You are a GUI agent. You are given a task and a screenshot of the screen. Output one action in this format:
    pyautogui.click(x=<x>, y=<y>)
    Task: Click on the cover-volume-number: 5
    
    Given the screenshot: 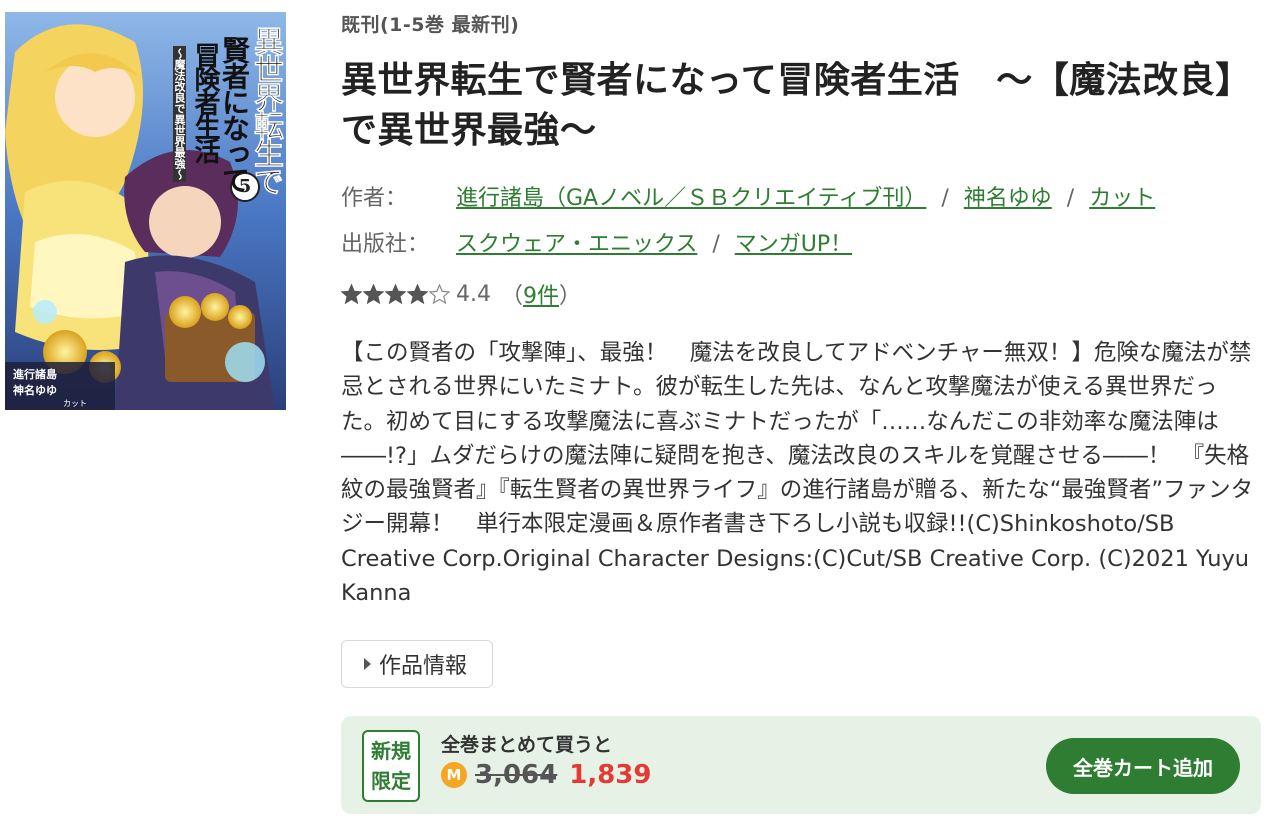 What is the action you would take?
    pyautogui.click(x=245, y=186)
    